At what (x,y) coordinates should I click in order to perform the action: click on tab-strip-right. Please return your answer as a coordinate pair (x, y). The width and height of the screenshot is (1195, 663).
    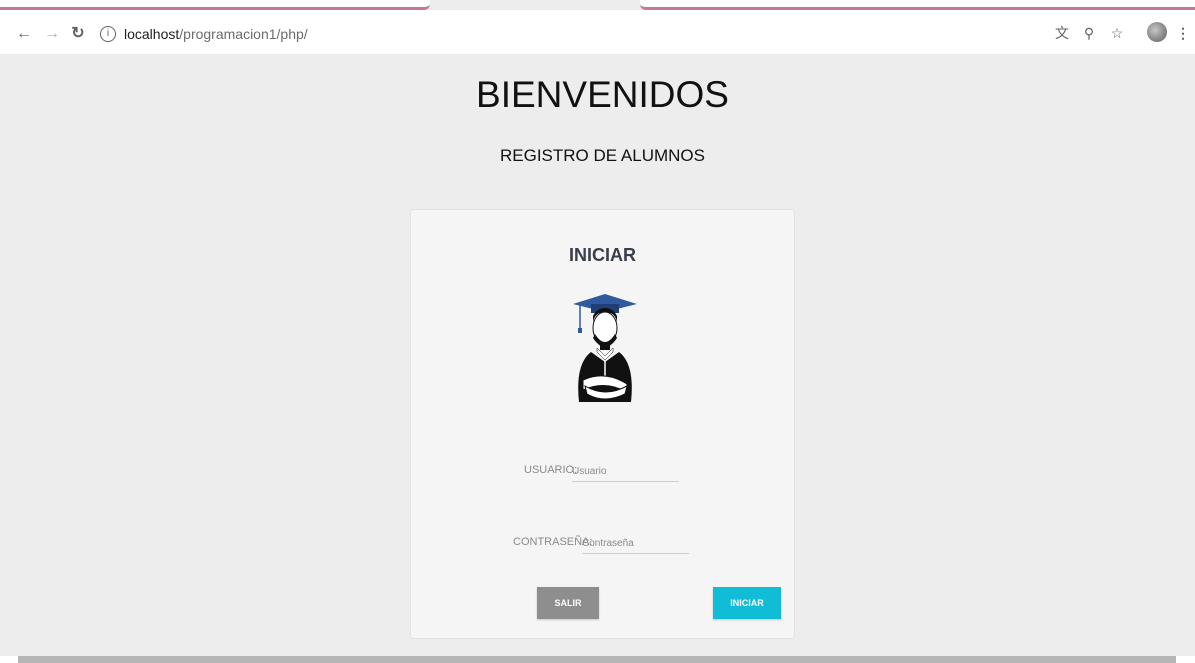
    Looking at the image, I should click on (917, 5).